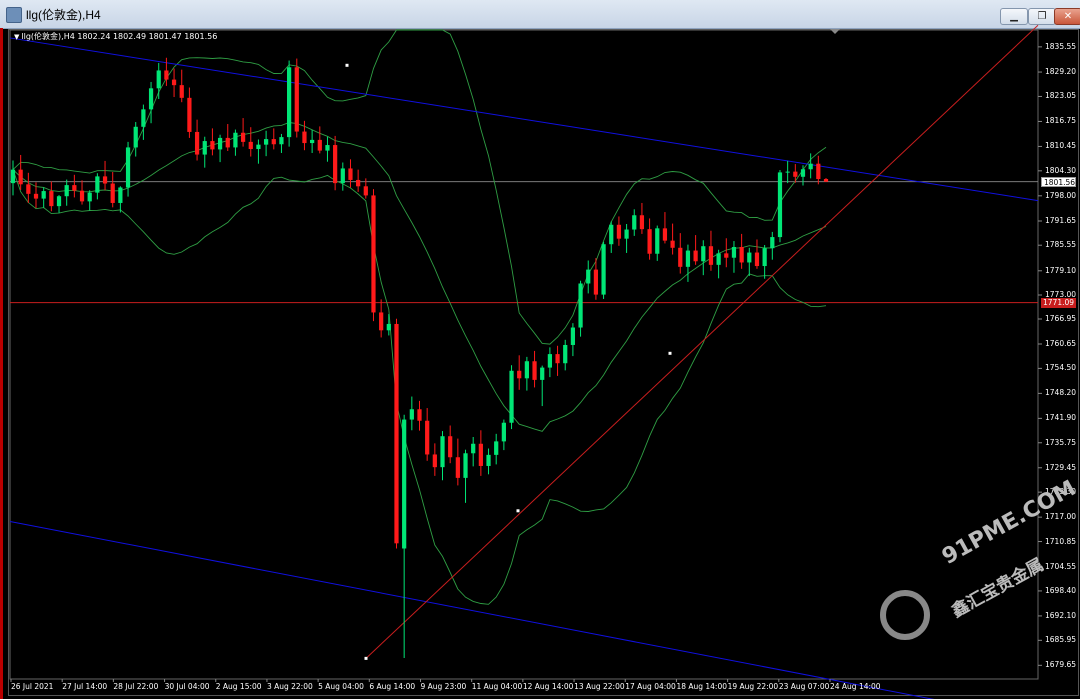 The image size is (1080, 699). I want to click on time-tick-label: 23 Aug 07:00, so click(804, 686).